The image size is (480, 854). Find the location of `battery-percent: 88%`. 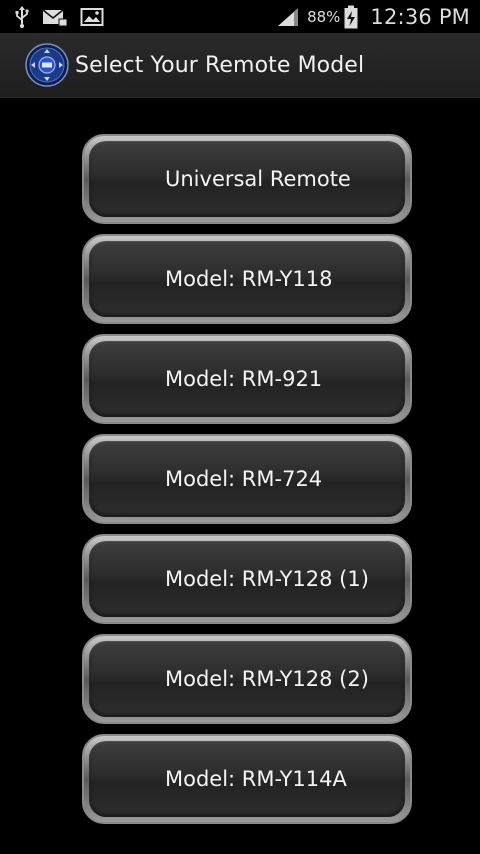

battery-percent: 88% is located at coordinates (324, 16).